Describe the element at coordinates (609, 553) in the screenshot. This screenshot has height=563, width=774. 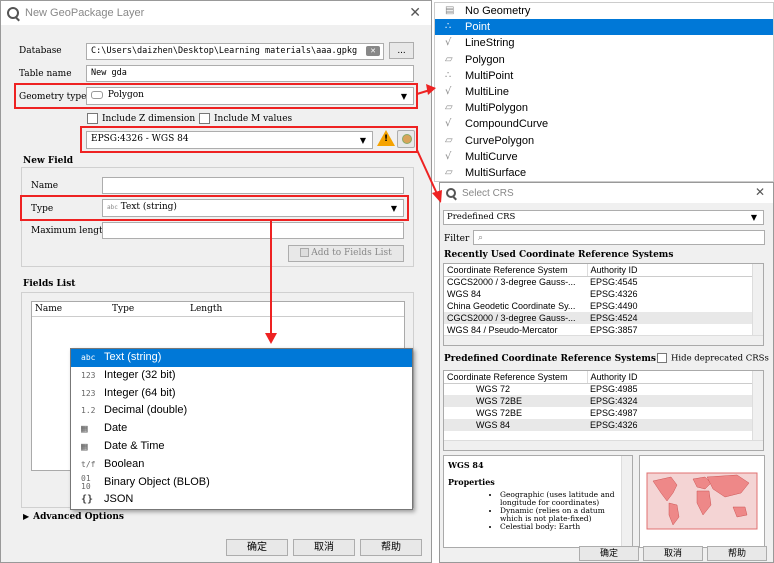
I see `crs-ok-button: 确定` at that location.